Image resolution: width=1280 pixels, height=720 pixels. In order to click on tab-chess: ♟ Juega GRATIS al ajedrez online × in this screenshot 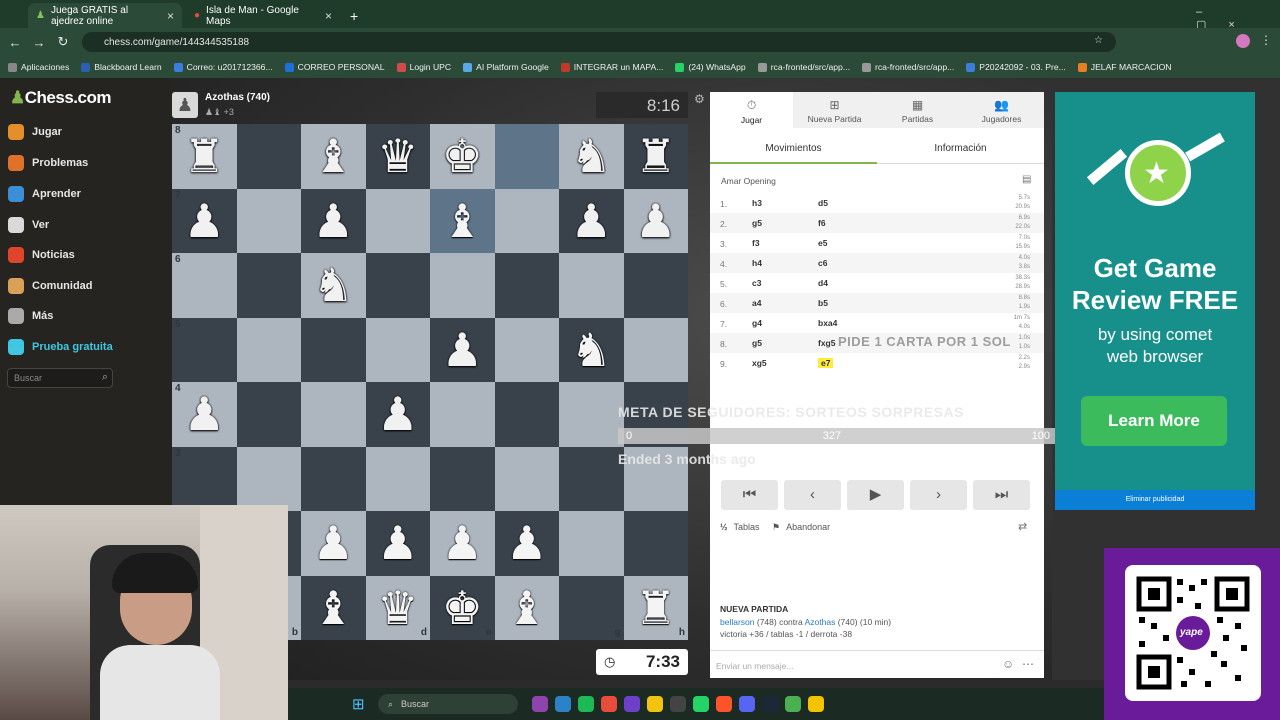, I will do `click(105, 15)`.